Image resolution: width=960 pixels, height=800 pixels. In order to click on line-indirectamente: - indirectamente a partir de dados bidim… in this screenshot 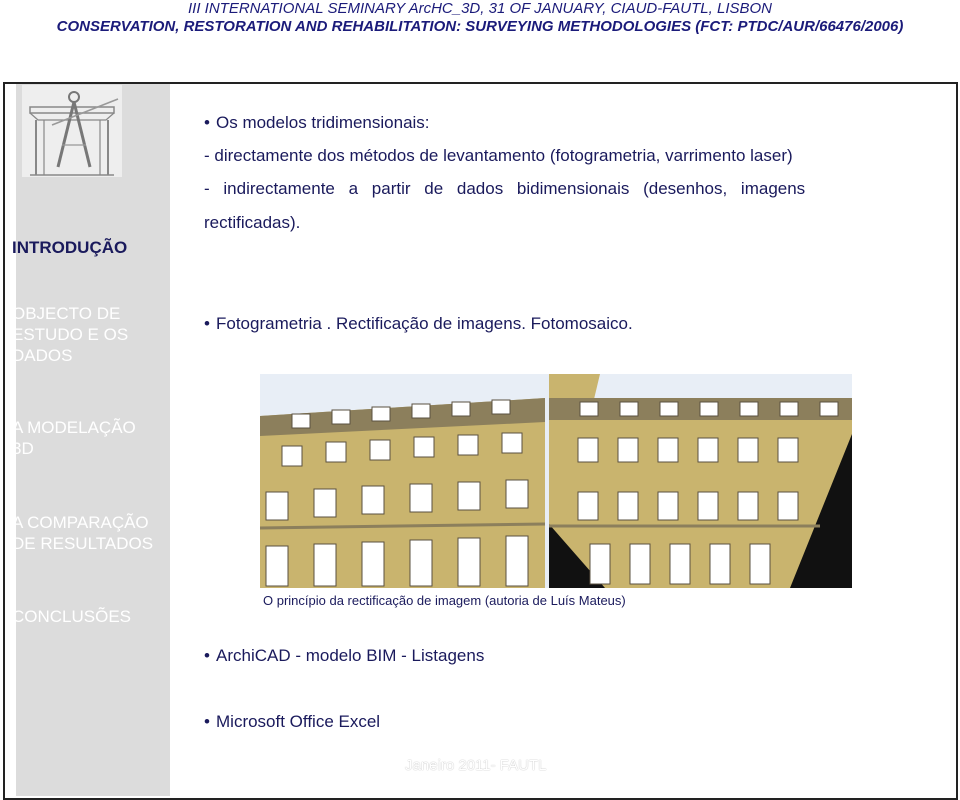, I will do `click(505, 188)`.